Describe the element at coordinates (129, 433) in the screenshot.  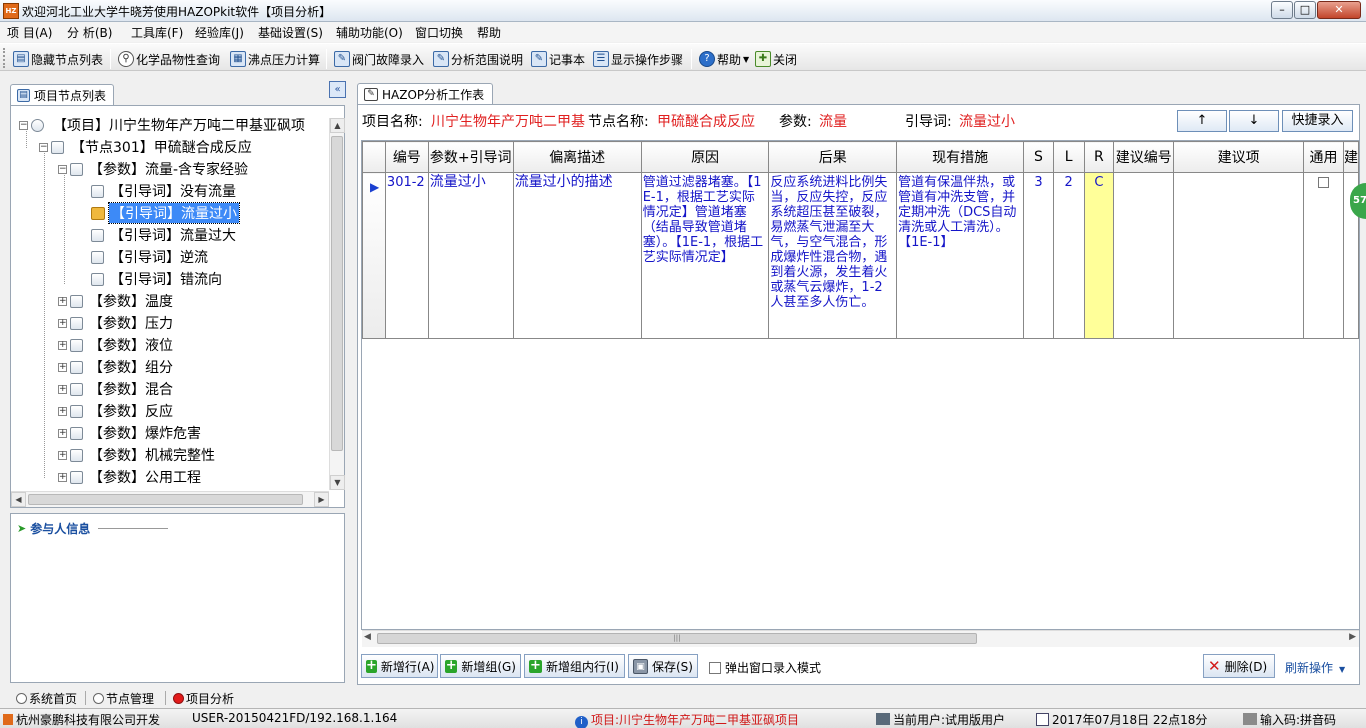
I see `tree-item-param: + 【参数】爆炸危害` at that location.